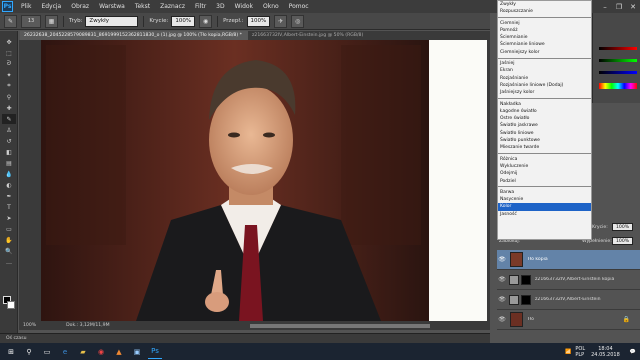  Describe the element at coordinates (618, 48) in the screenshot. I see `red-slider` at that location.